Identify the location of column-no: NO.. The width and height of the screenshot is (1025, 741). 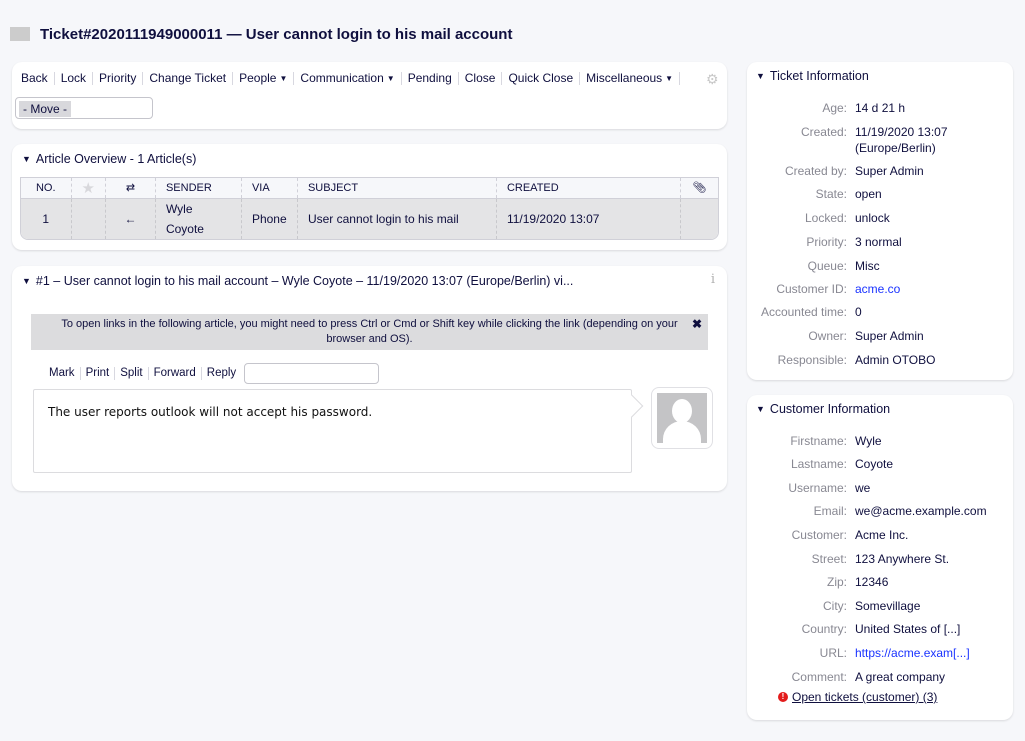
(46, 188).